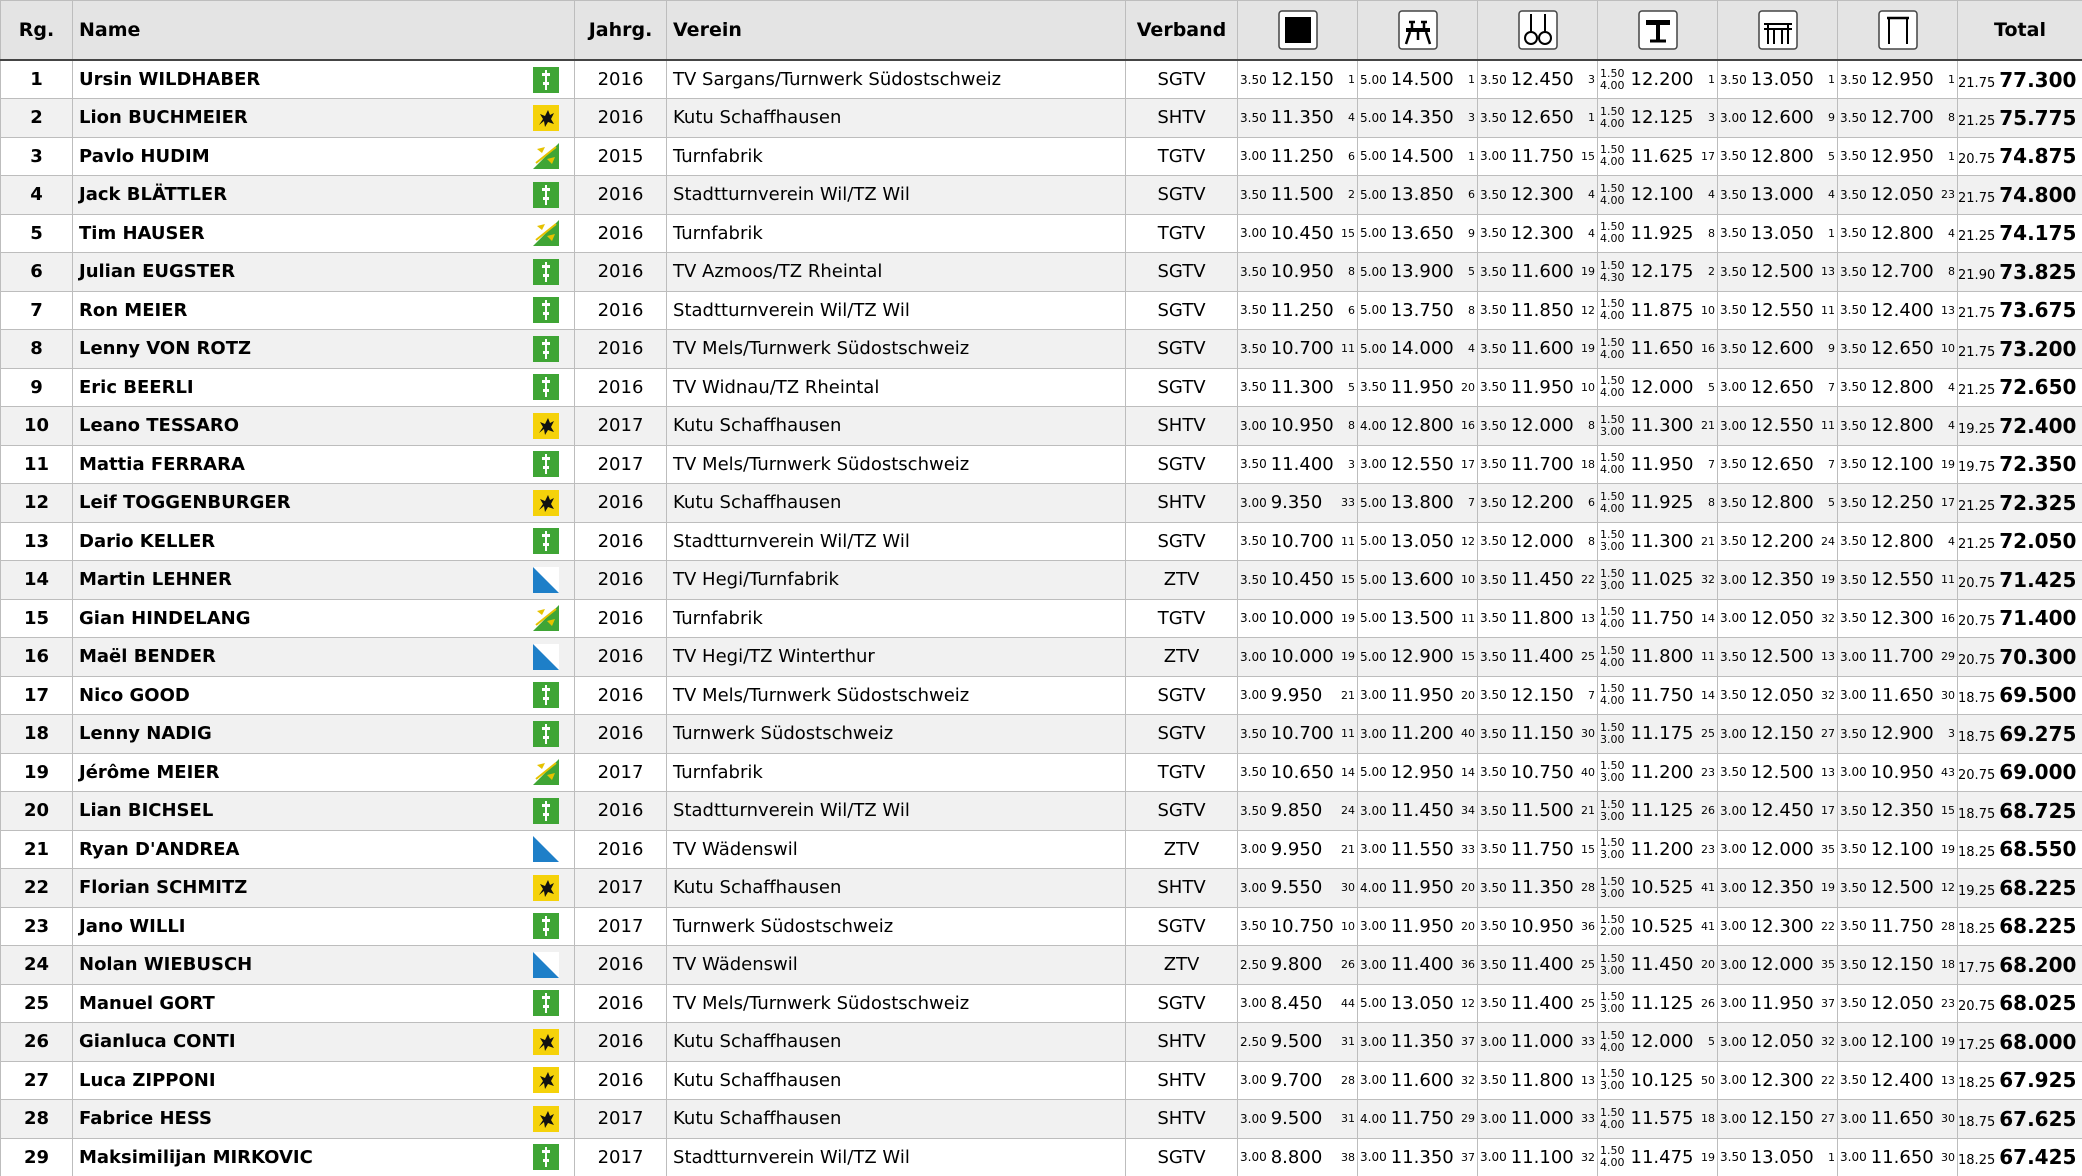 Image resolution: width=2082 pixels, height=1176 pixels. What do you see at coordinates (1538, 310) in the screenshot?
I see `apparatus-score-cell: 3.50 11.850 12` at bounding box center [1538, 310].